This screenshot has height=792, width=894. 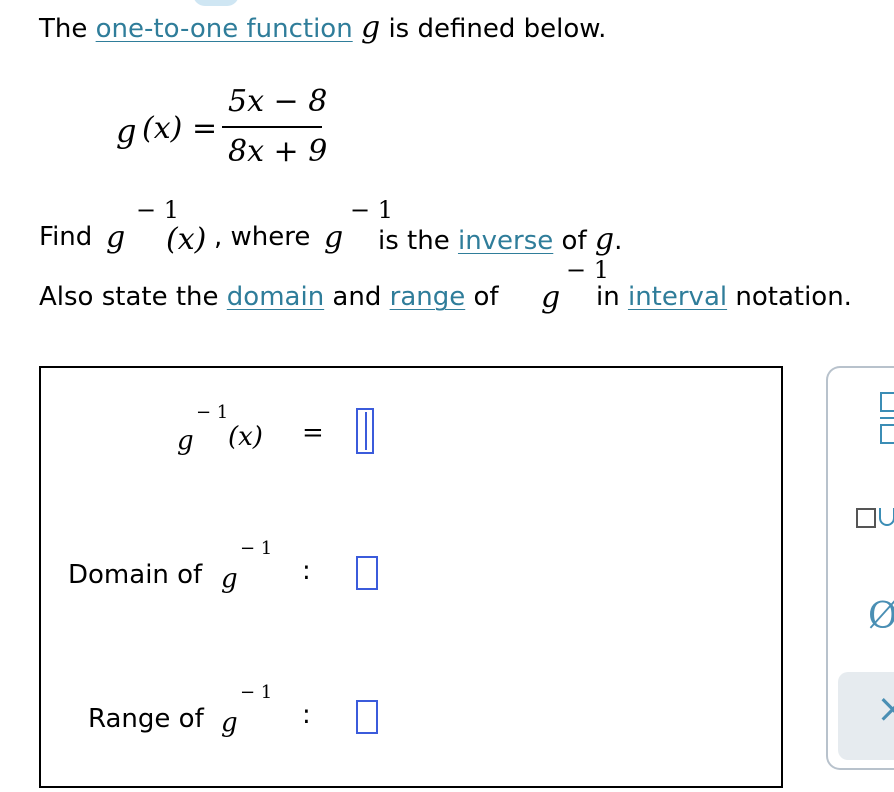 I want to click on intro-suffix: is defined below., so click(x=493, y=29).